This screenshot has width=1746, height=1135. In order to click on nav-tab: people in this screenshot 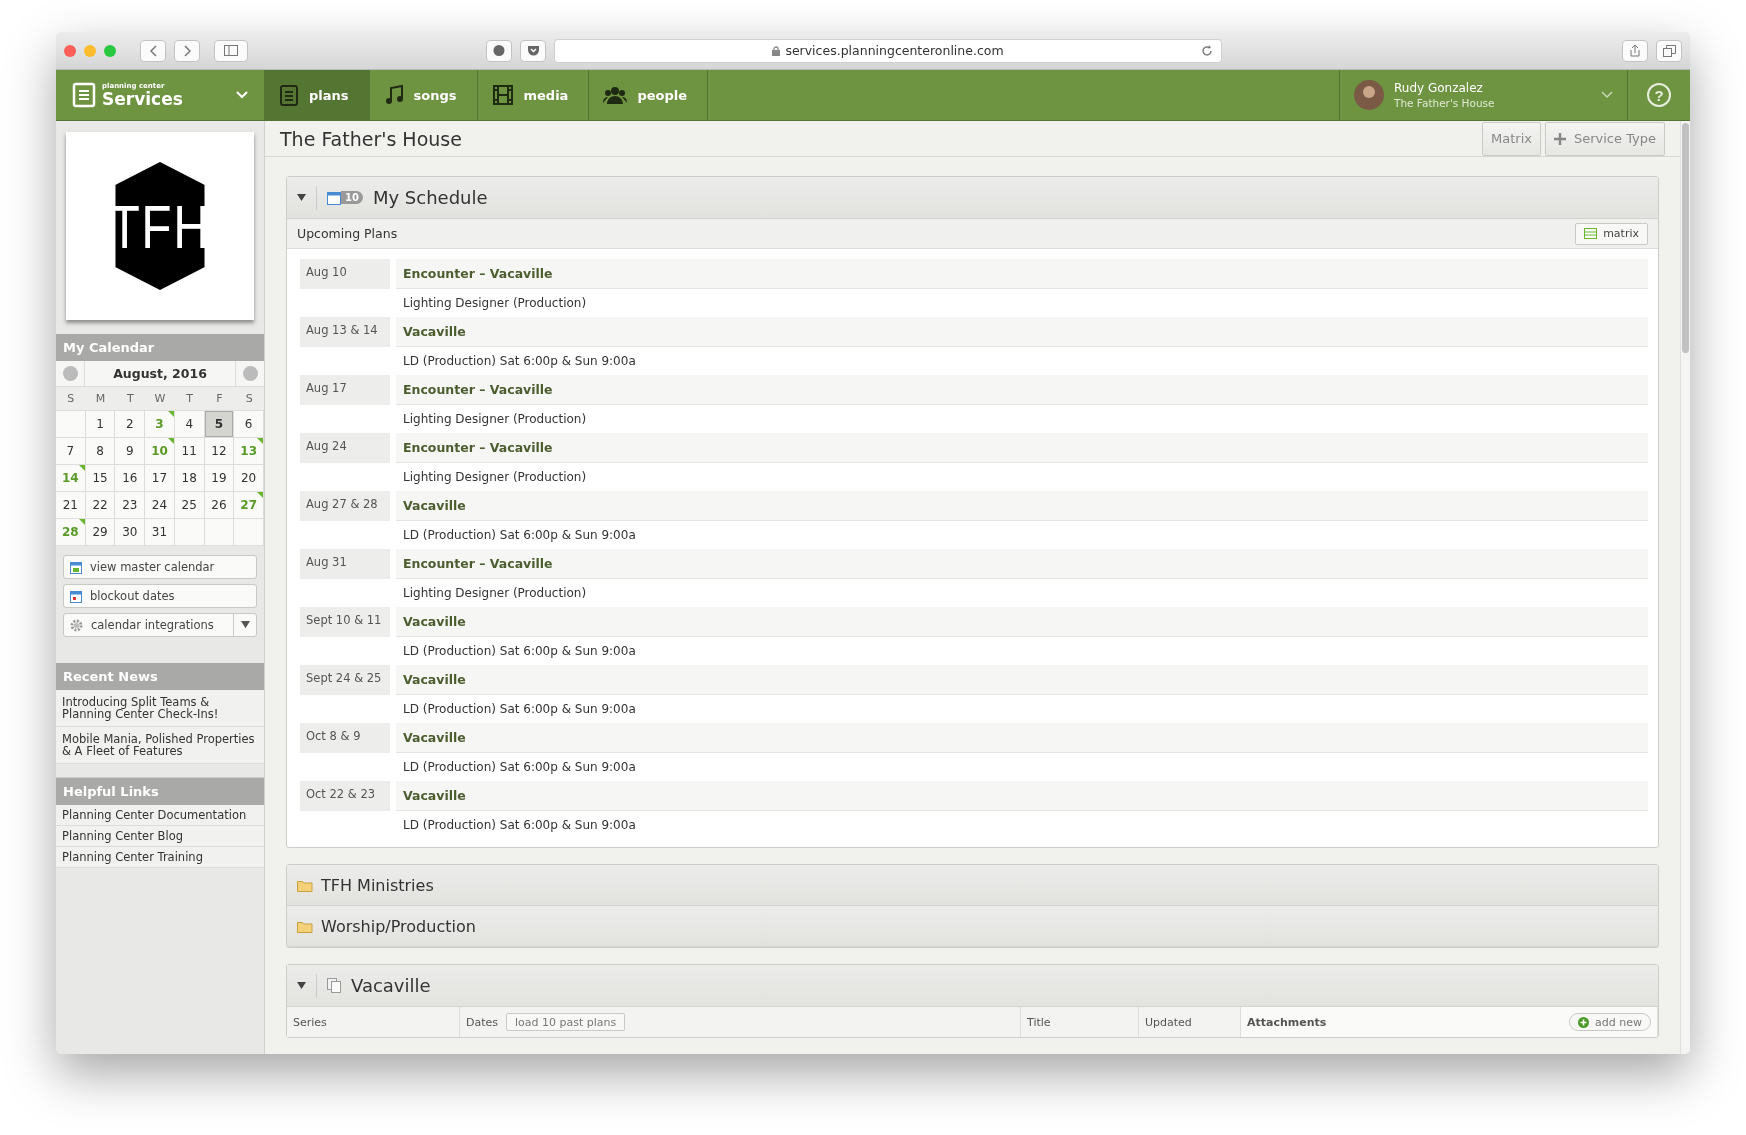, I will do `click(649, 95)`.